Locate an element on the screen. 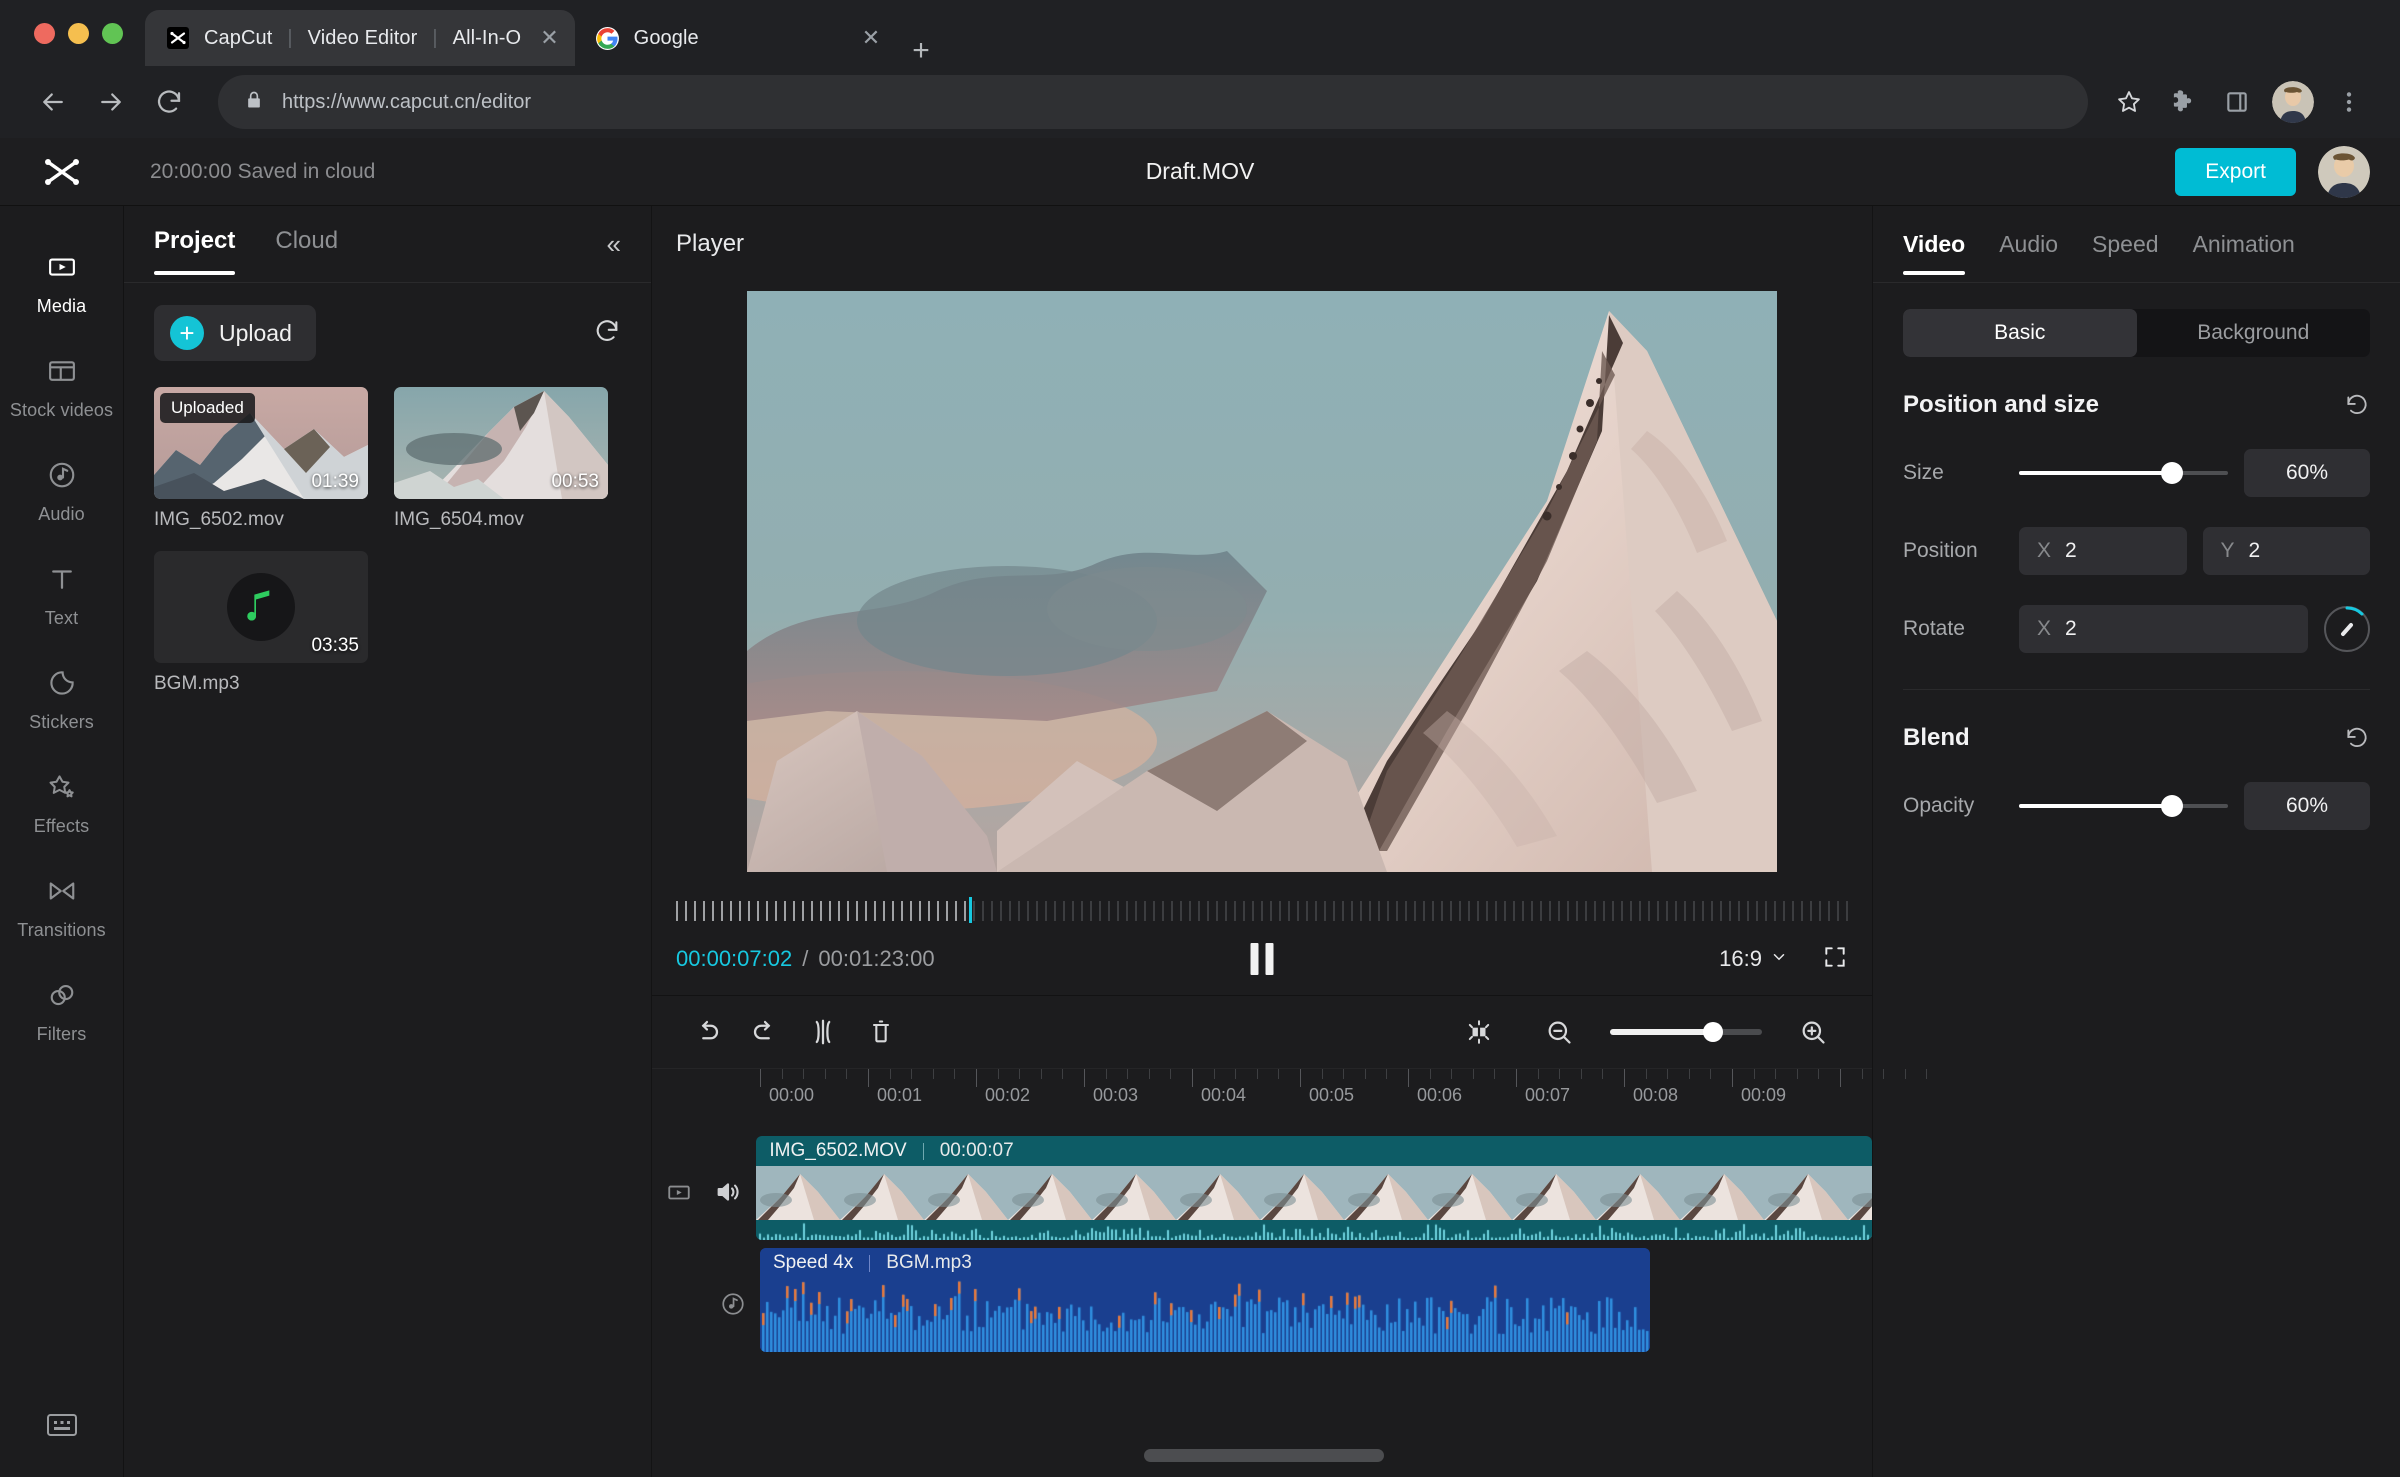 Image resolution: width=2400 pixels, height=1477 pixels. timeline-horizontal-scrollbar is located at coordinates (1264, 1455).